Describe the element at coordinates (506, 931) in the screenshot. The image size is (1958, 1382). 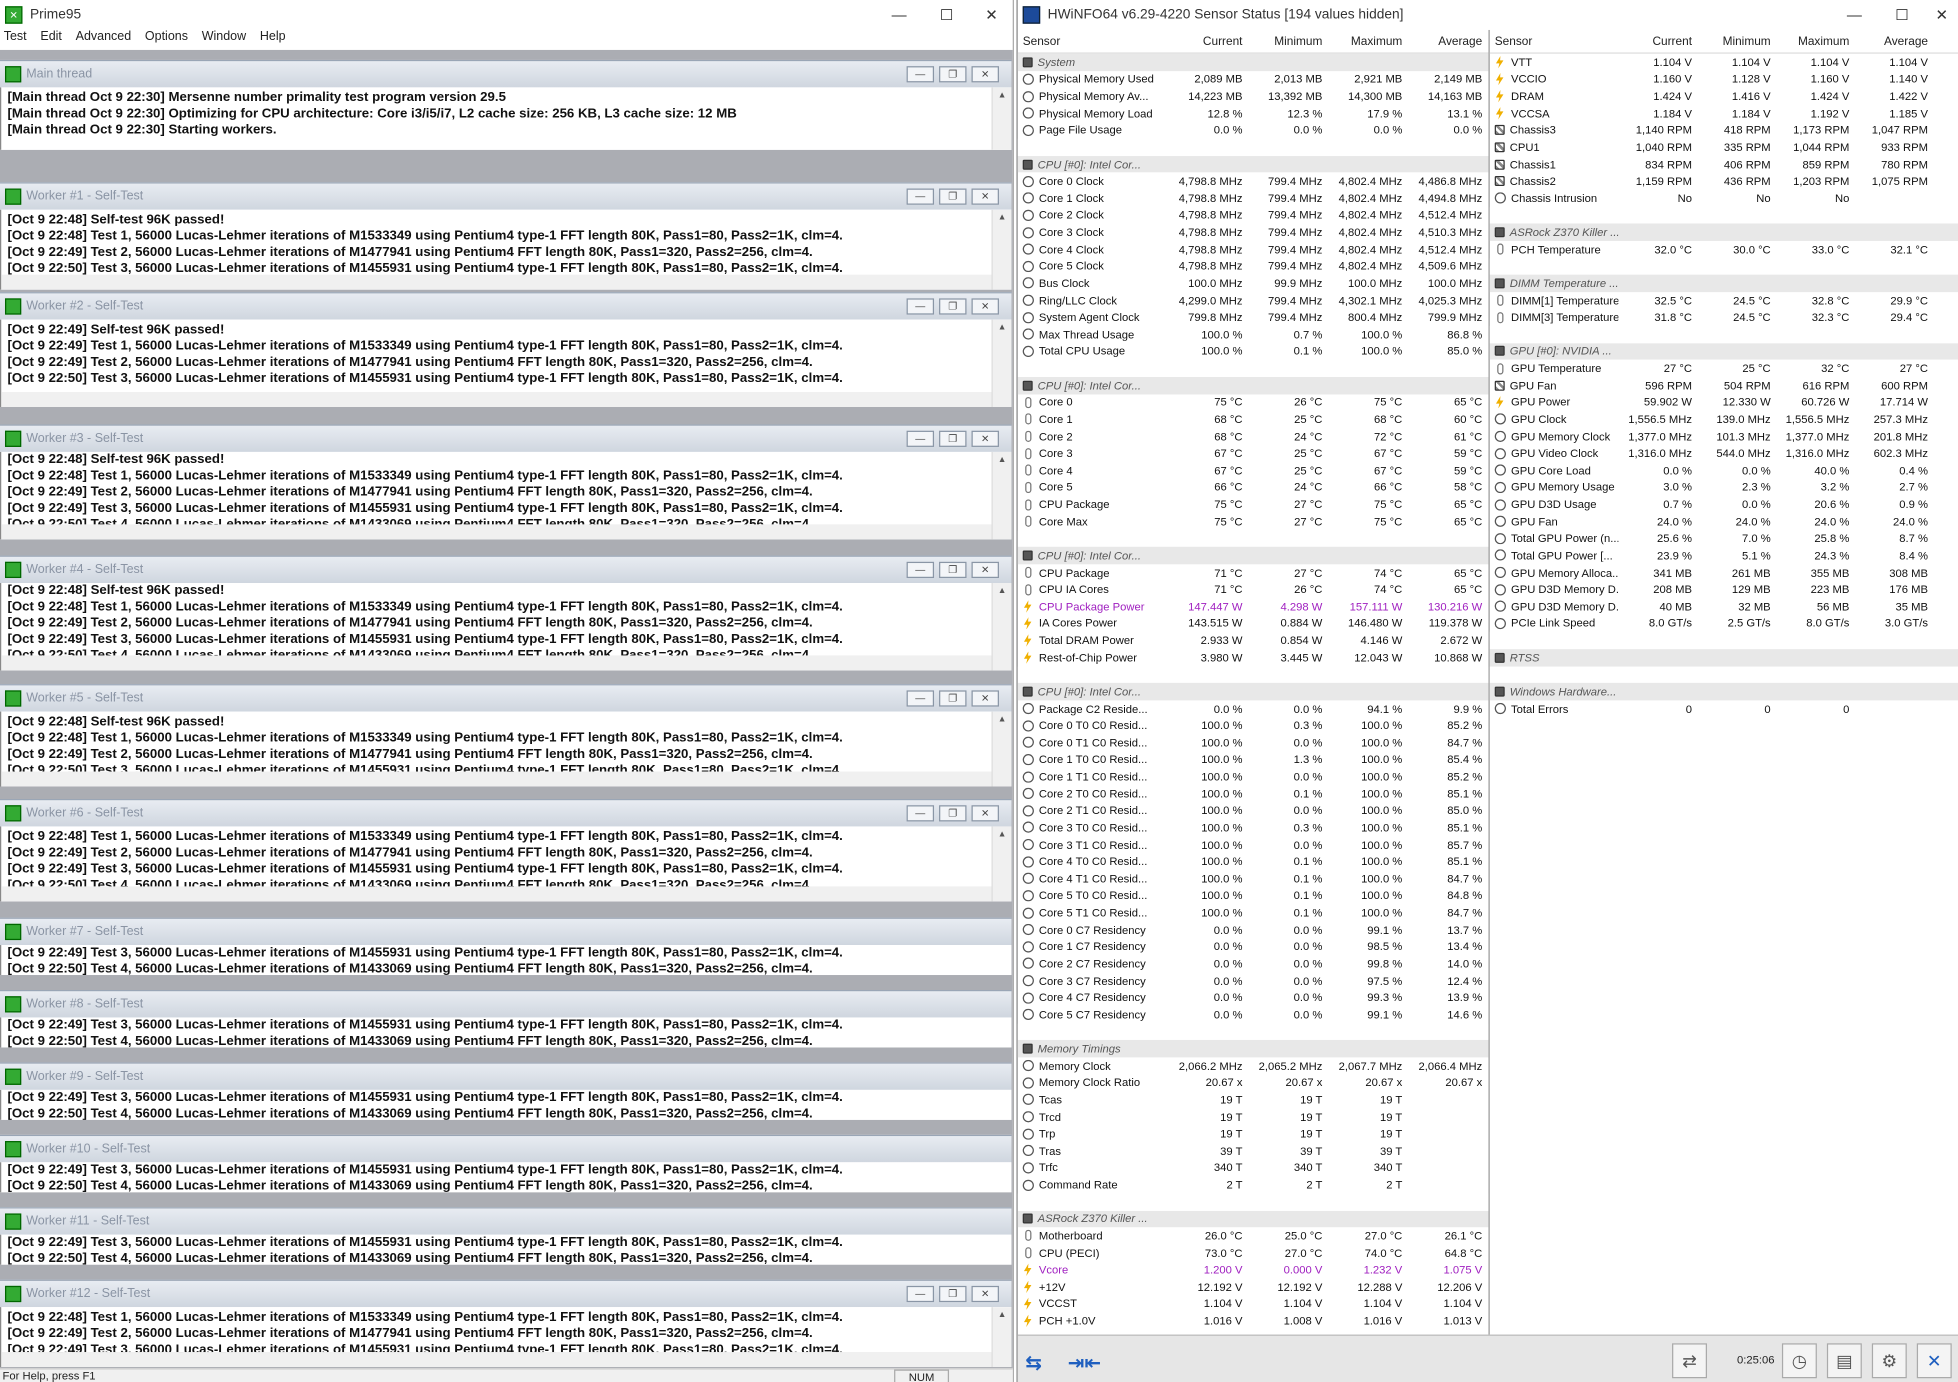
I see `worker-titlebar: Worker #7 - Self-Test` at that location.